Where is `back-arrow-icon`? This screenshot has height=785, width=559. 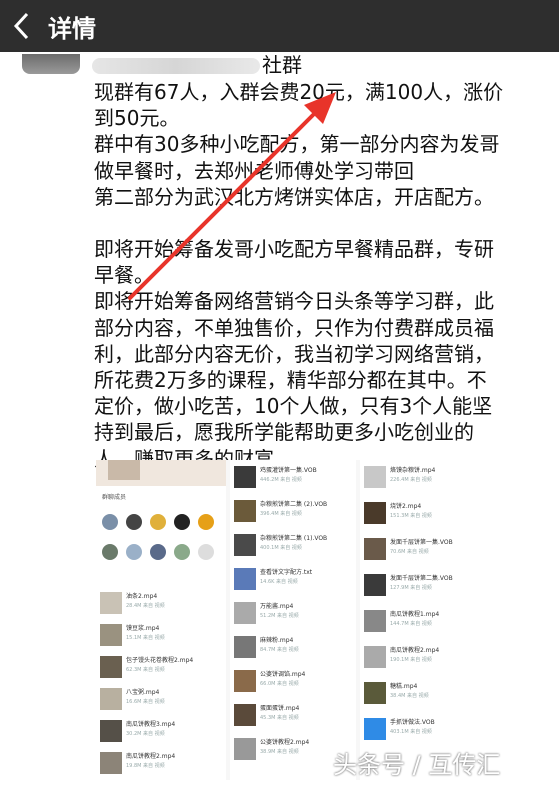
back-arrow-icon is located at coordinates (22, 26).